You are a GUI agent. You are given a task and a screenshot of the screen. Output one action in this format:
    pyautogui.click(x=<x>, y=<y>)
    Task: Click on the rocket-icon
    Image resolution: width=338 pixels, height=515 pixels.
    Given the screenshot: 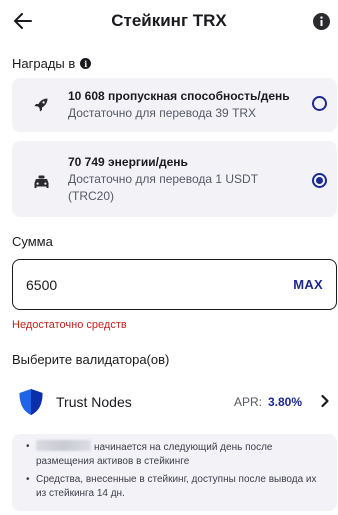 What is the action you would take?
    pyautogui.click(x=41, y=105)
    